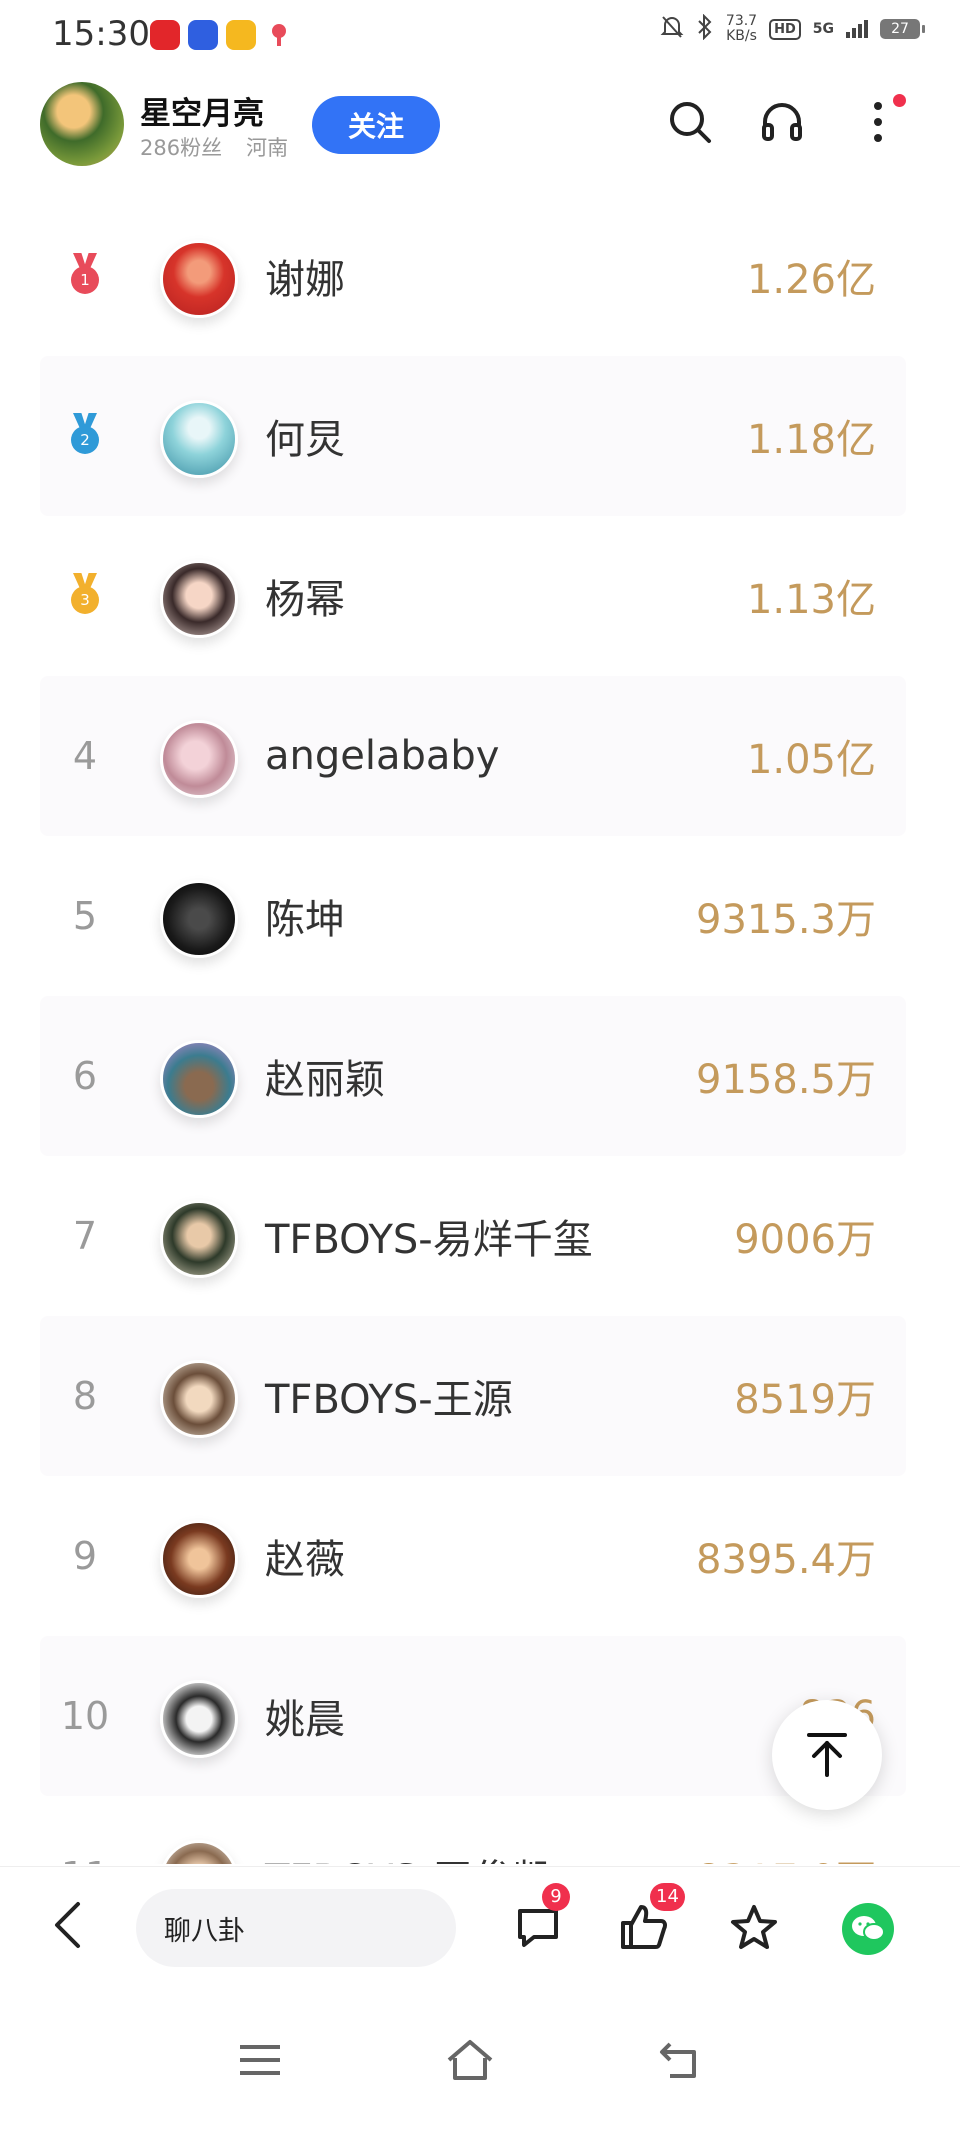  What do you see at coordinates (473, 276) in the screenshot?
I see `list-item: 1 谢娜 1.26亿` at bounding box center [473, 276].